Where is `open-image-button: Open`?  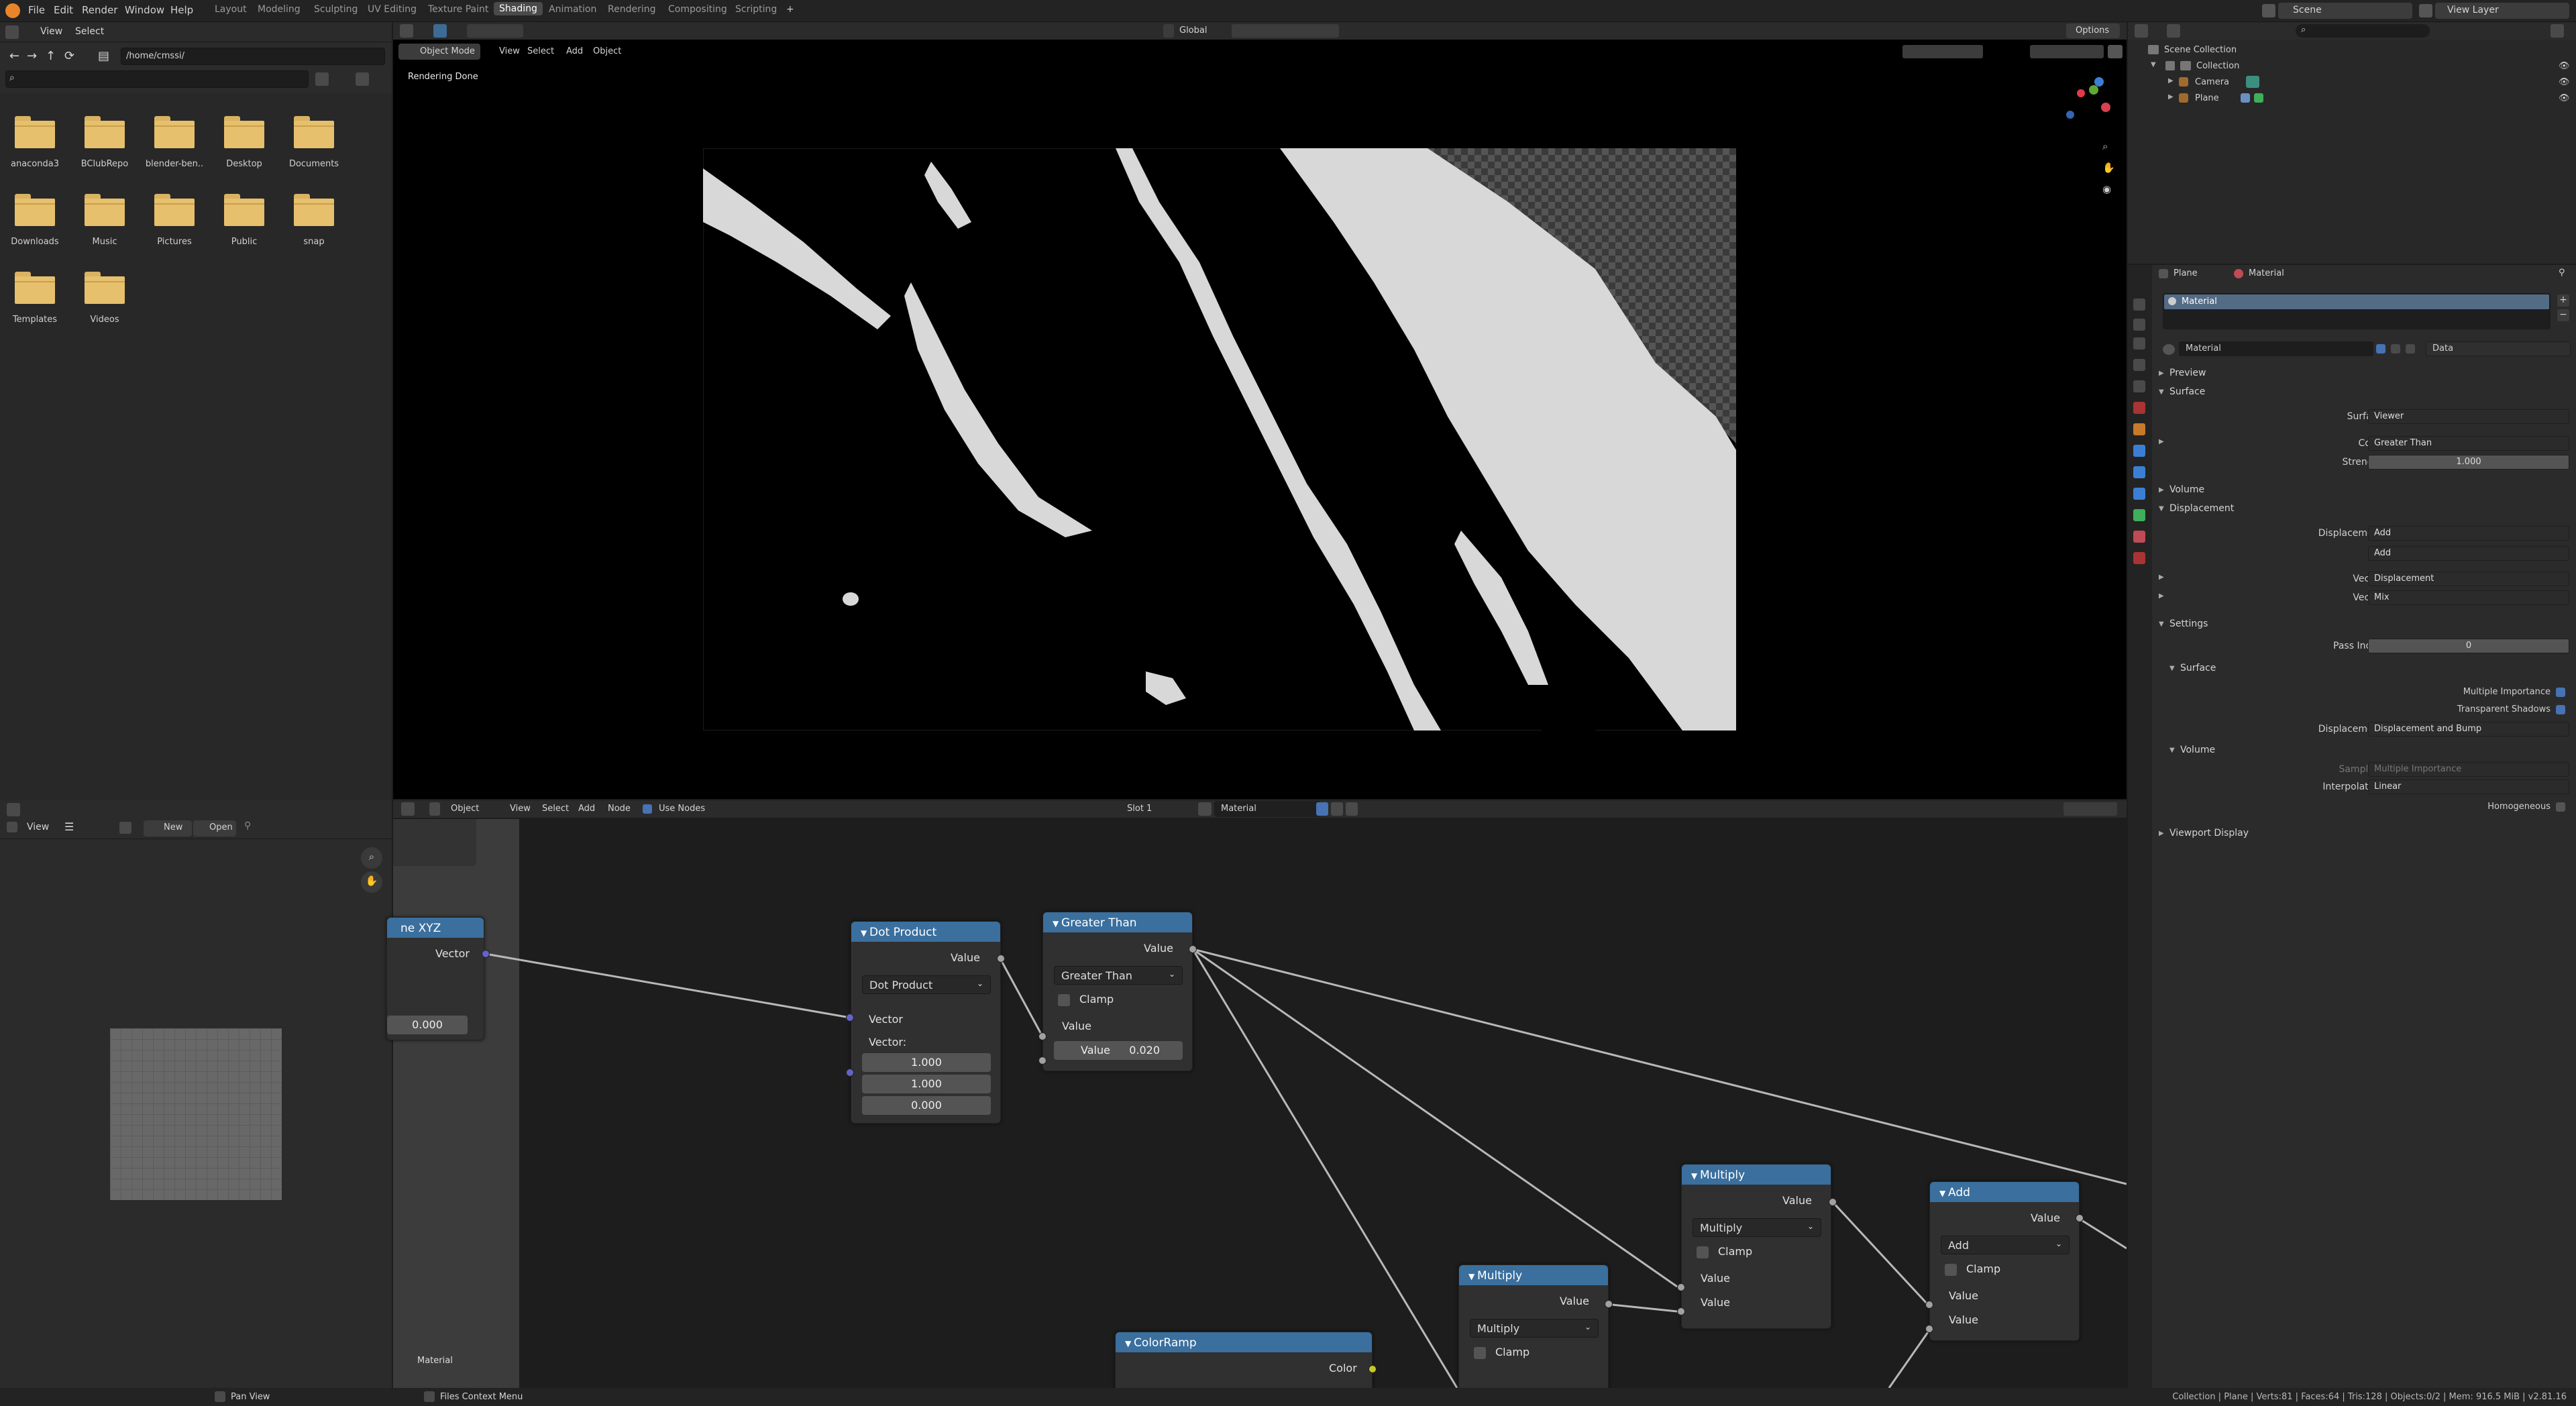 open-image-button: Open is located at coordinates (221, 827).